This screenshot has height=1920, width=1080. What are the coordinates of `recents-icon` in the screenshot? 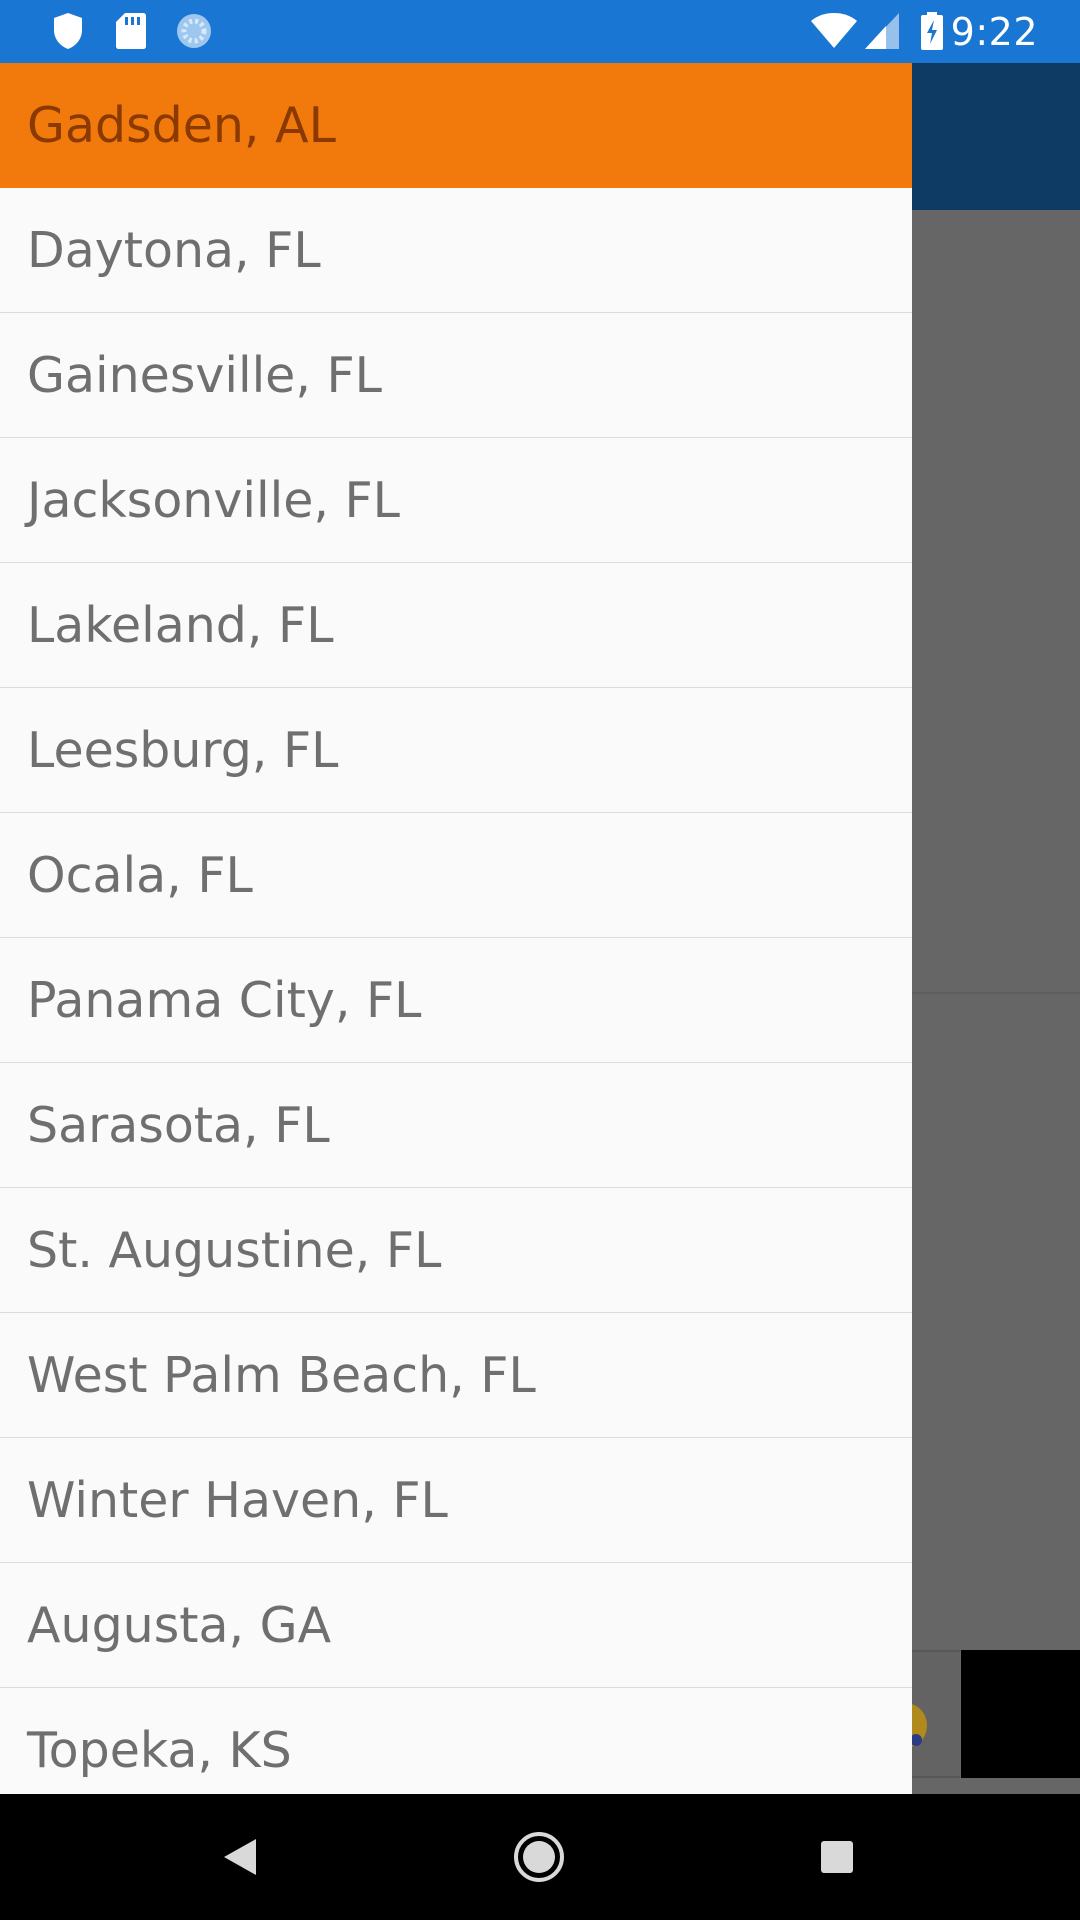 It's located at (837, 1857).